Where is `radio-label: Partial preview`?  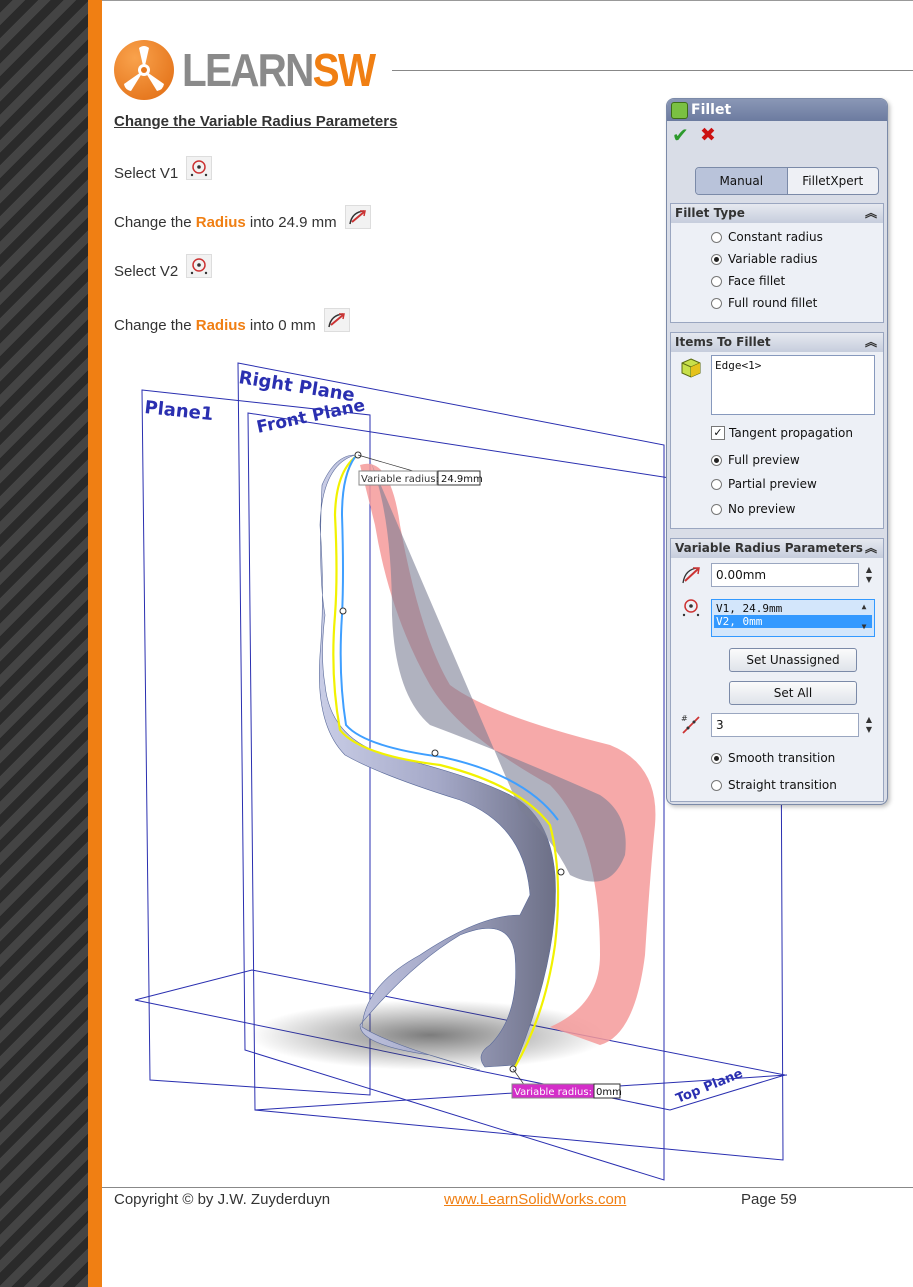
radio-label: Partial preview is located at coordinates (772, 484).